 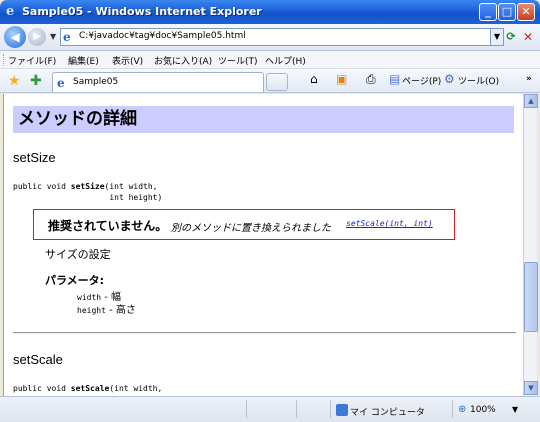 What do you see at coordinates (38, 359) in the screenshot?
I see `method-heading-setscale: setScale` at bounding box center [38, 359].